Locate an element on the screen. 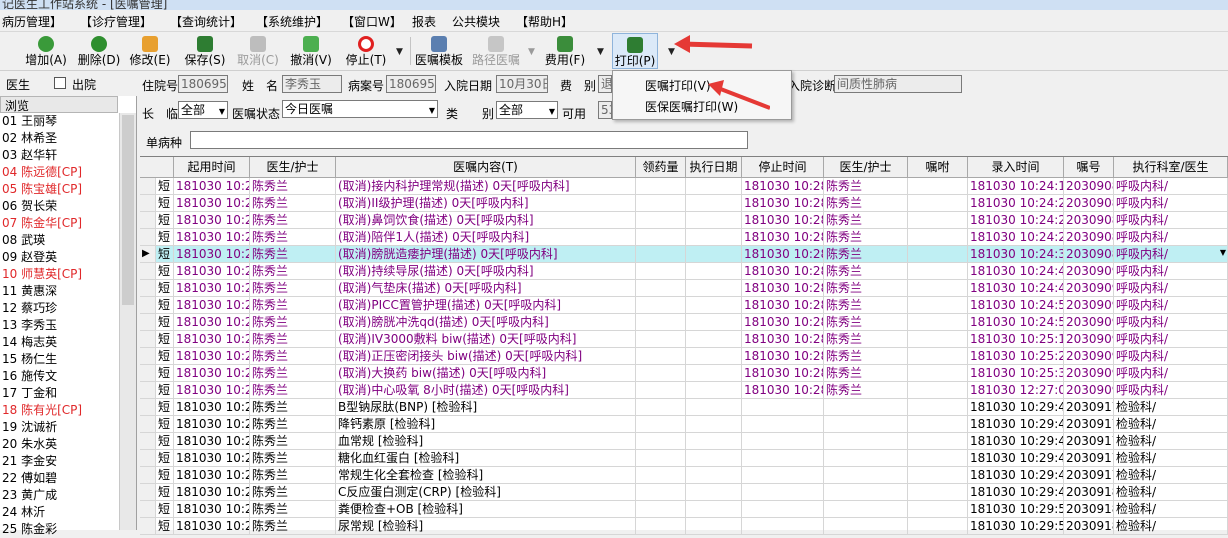  dispense-cell is located at coordinates (661, 339).